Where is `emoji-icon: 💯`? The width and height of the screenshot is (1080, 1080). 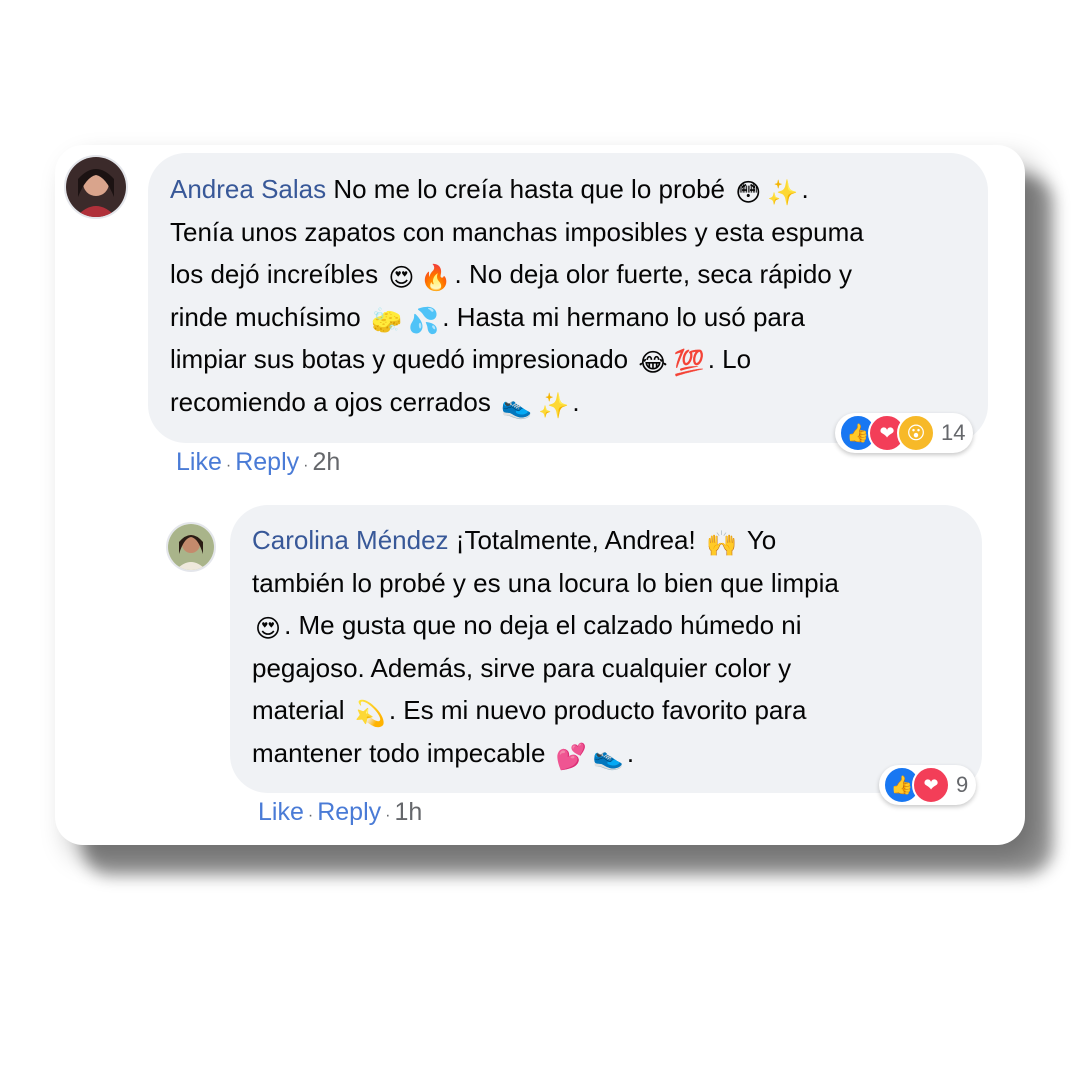
emoji-icon: 💯 is located at coordinates (689, 363).